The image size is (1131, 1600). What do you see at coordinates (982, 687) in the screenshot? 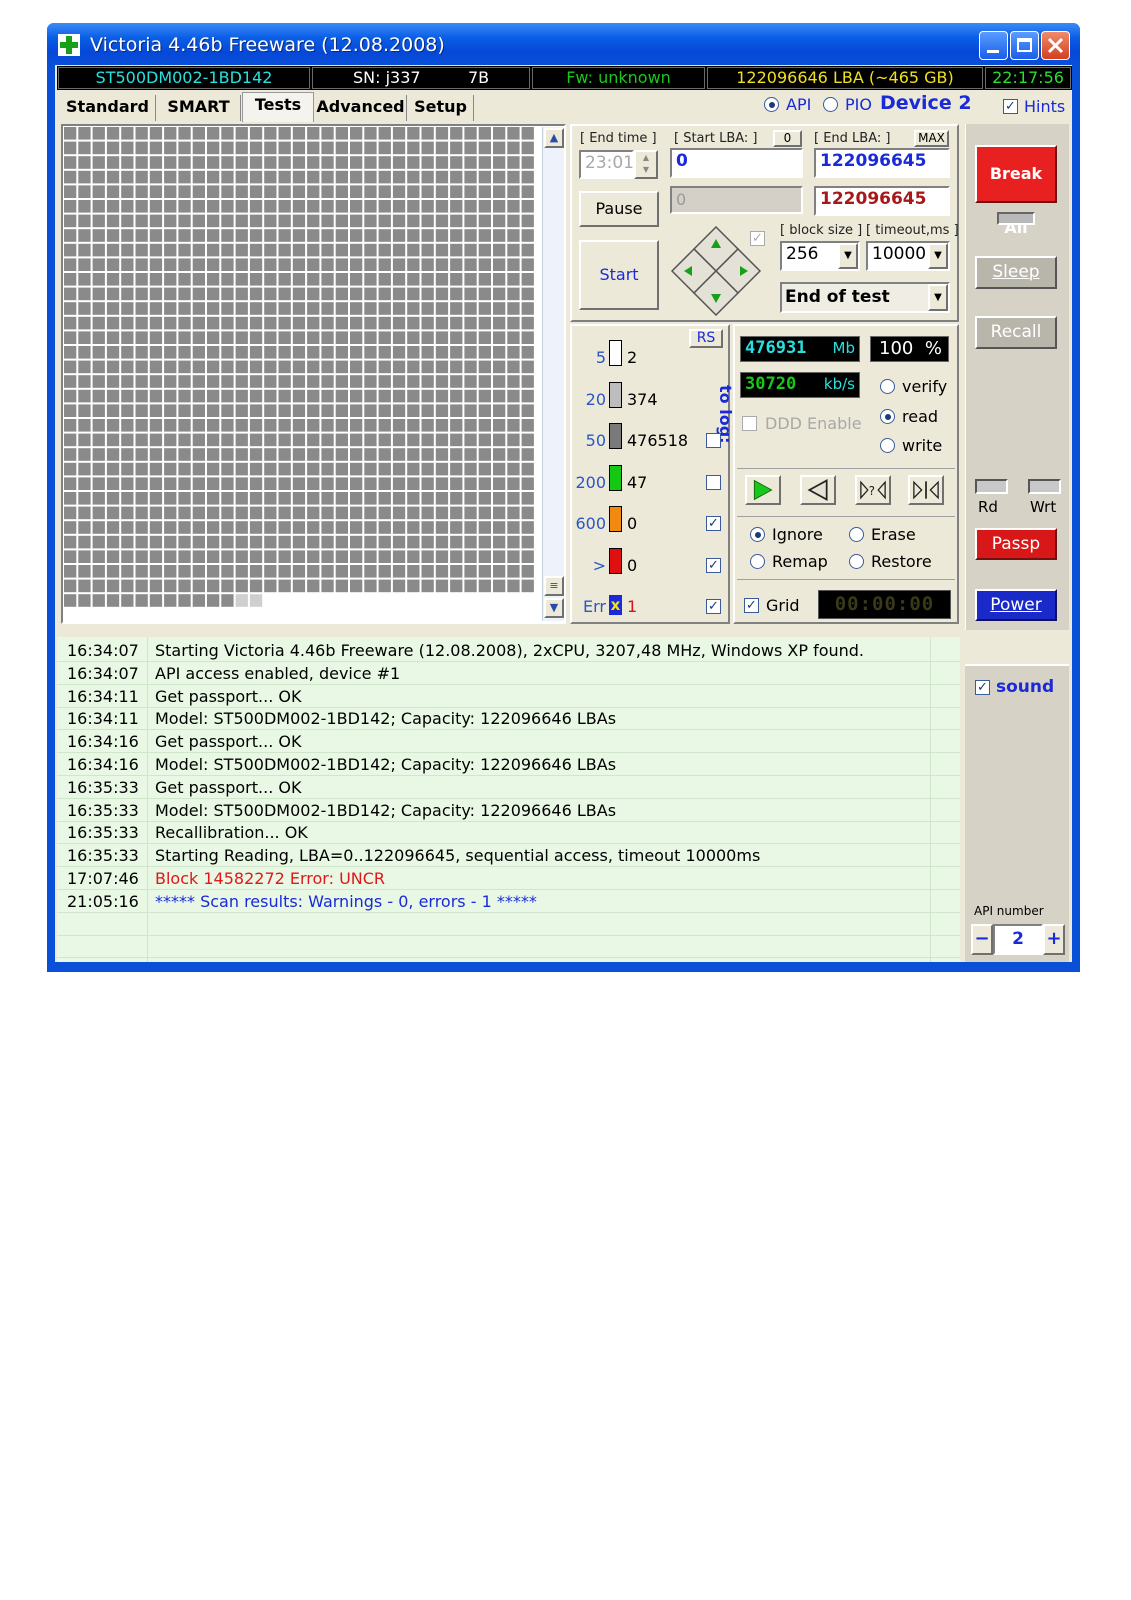
I see `sound-checkbox: ✓` at bounding box center [982, 687].